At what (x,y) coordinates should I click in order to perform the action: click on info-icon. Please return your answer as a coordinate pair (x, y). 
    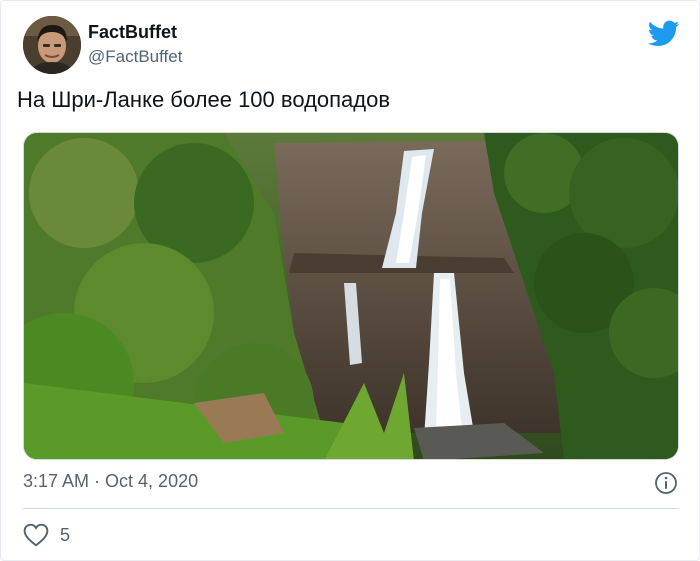
    Looking at the image, I should click on (666, 483).